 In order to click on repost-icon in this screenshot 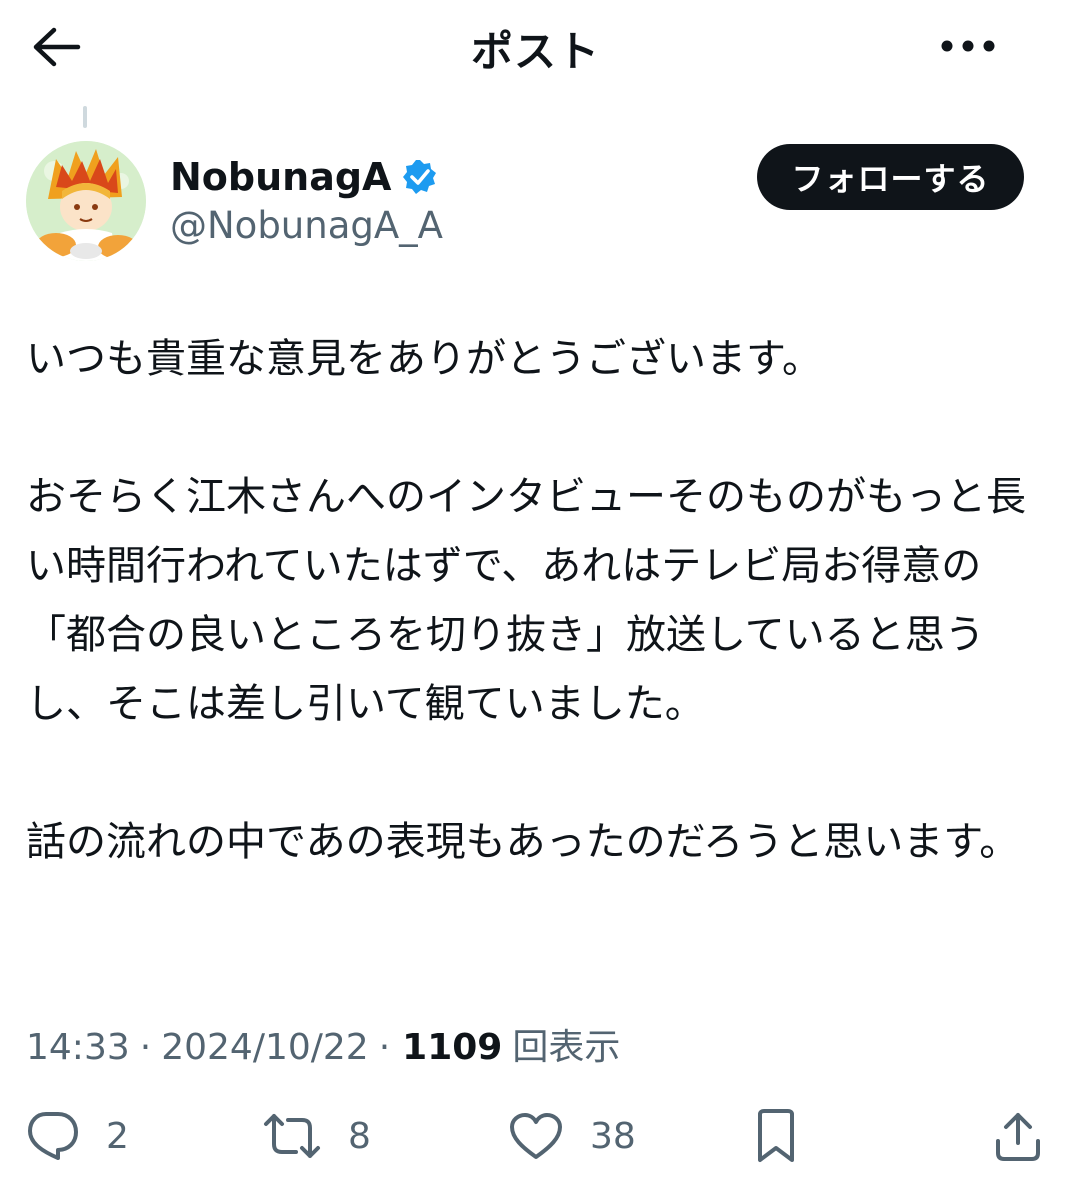, I will do `click(292, 1136)`.